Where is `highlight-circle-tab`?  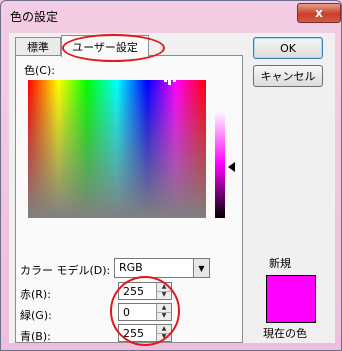 highlight-circle-tab is located at coordinates (113, 48).